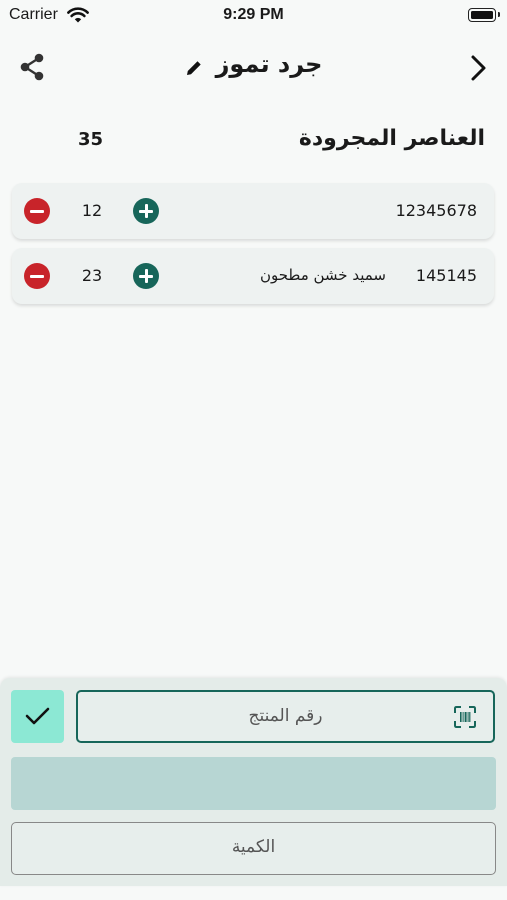 This screenshot has width=507, height=900. I want to click on product-description-bar, so click(253, 783).